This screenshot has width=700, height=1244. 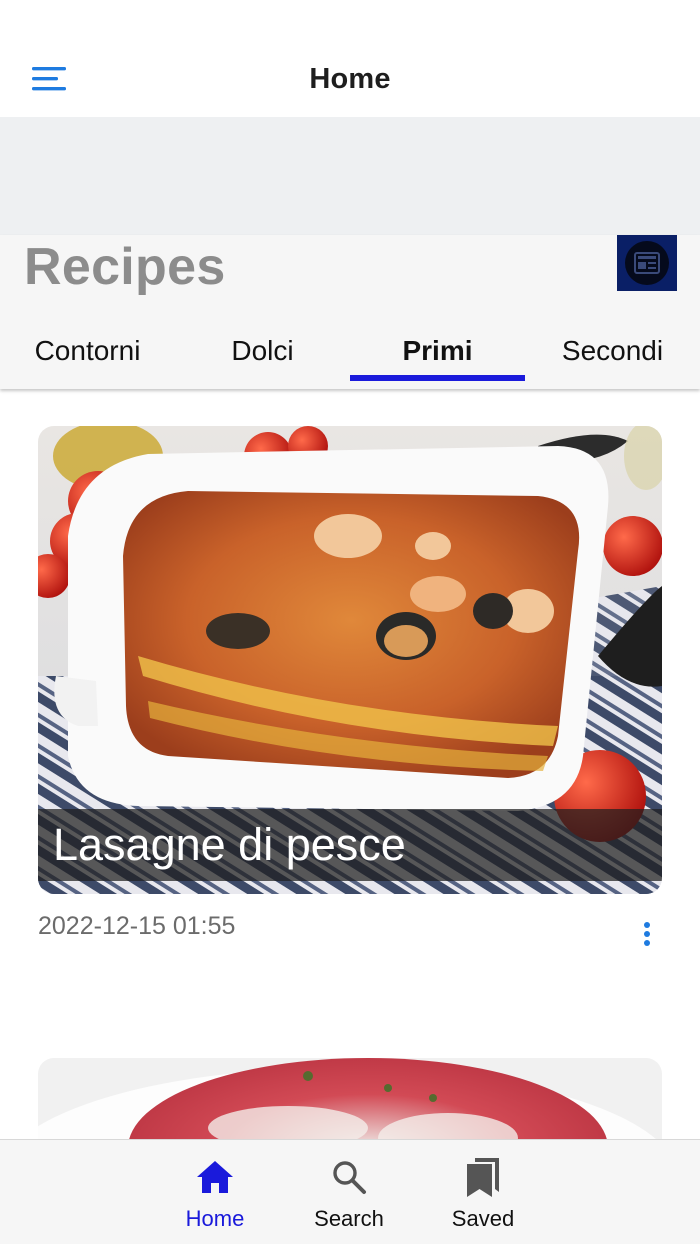 I want to click on tab-label: Primi, so click(x=437, y=350).